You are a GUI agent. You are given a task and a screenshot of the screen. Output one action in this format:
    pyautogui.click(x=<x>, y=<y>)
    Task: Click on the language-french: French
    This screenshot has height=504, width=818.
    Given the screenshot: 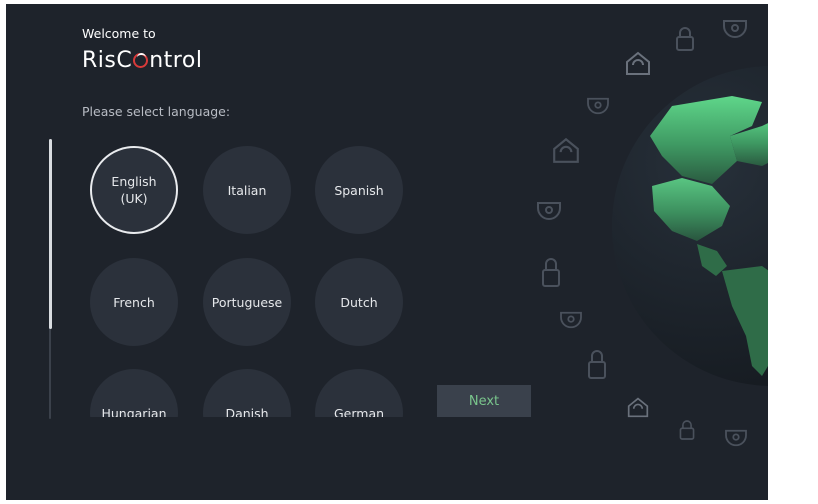 What is the action you would take?
    pyautogui.click(x=134, y=302)
    